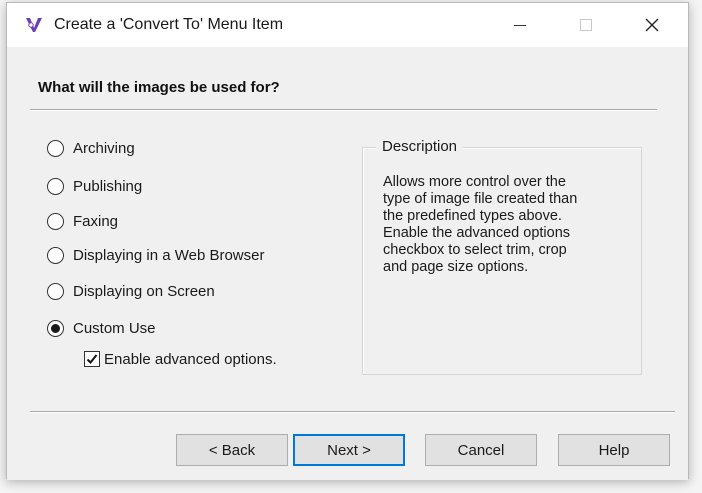 The height and width of the screenshot is (493, 702). Describe the element at coordinates (114, 328) in the screenshot. I see `radio-label: Custom Use` at that location.